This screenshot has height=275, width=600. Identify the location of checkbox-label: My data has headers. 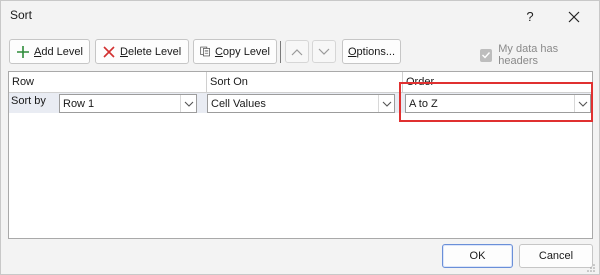
(528, 55).